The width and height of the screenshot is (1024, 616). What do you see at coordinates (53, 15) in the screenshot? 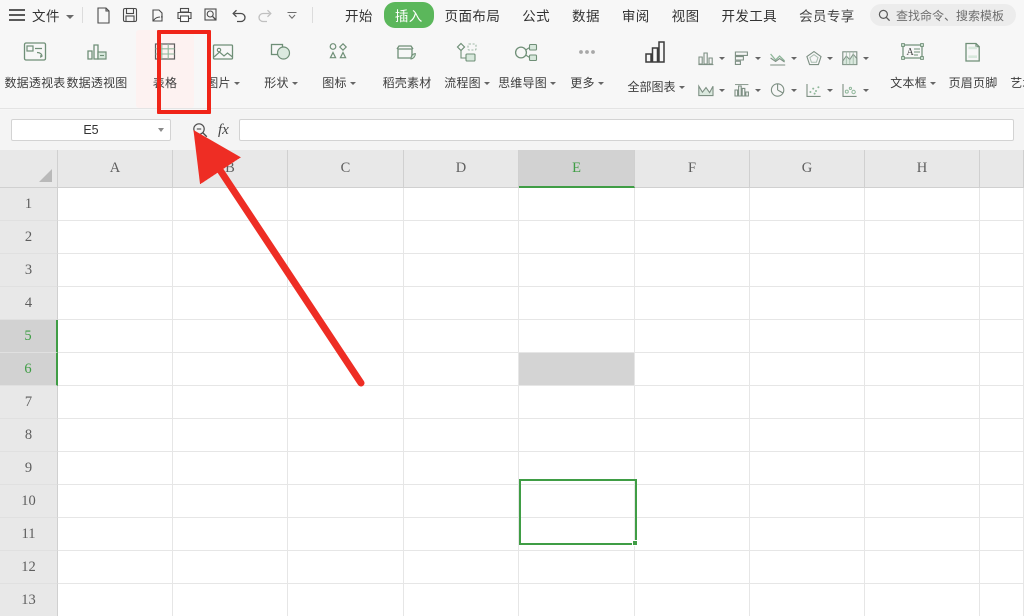
I see `file-menu-button: 文件` at bounding box center [53, 15].